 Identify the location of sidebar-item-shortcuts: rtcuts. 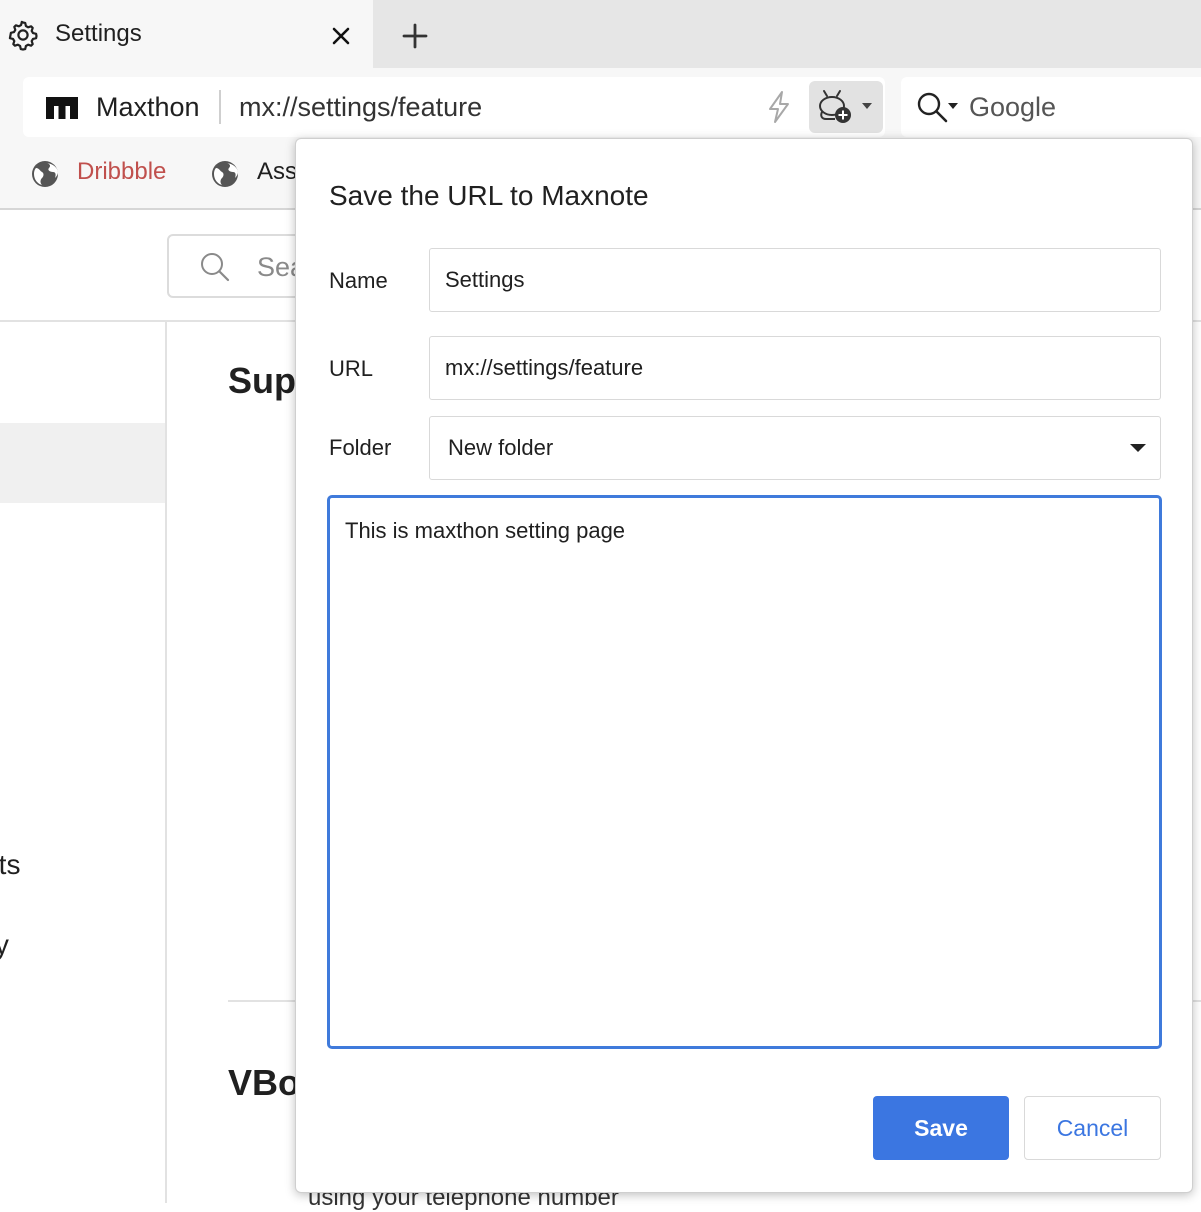
(10, 865).